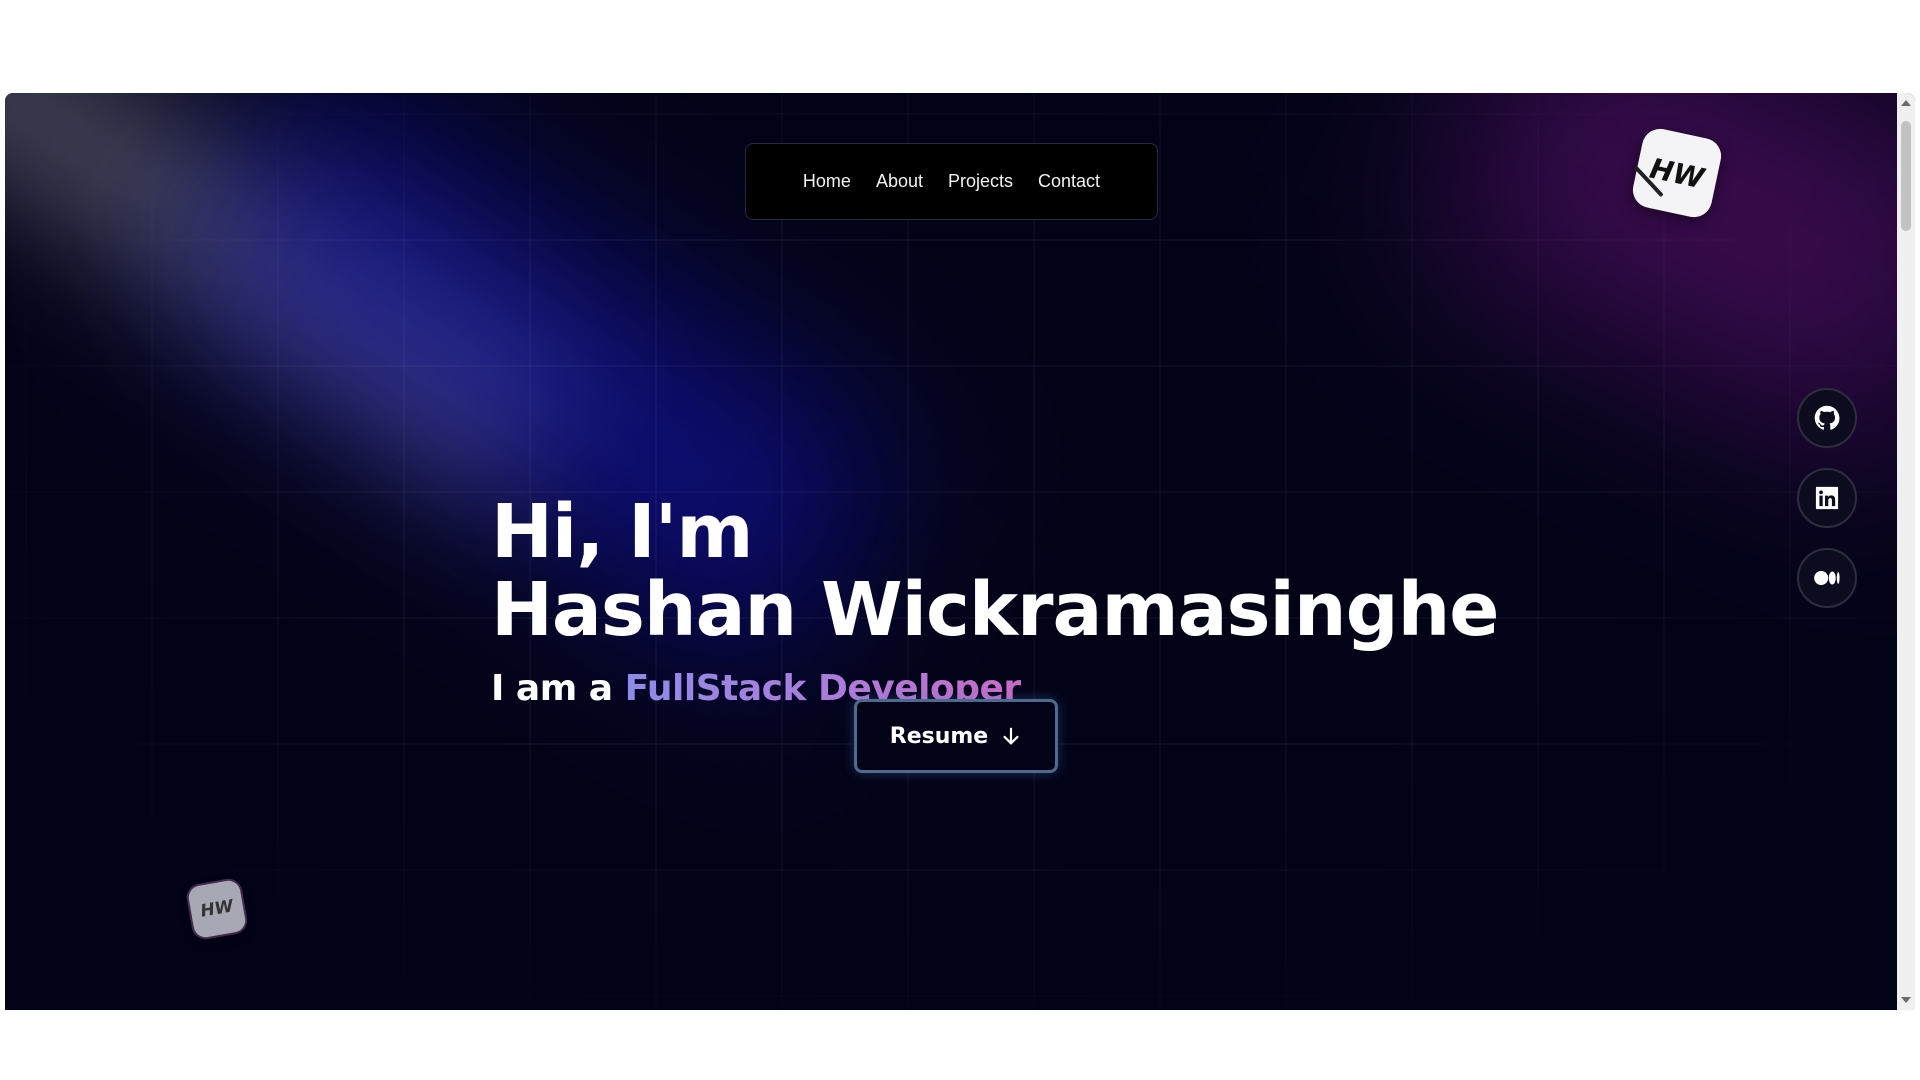  I want to click on resume-button-label: Resume, so click(939, 736).